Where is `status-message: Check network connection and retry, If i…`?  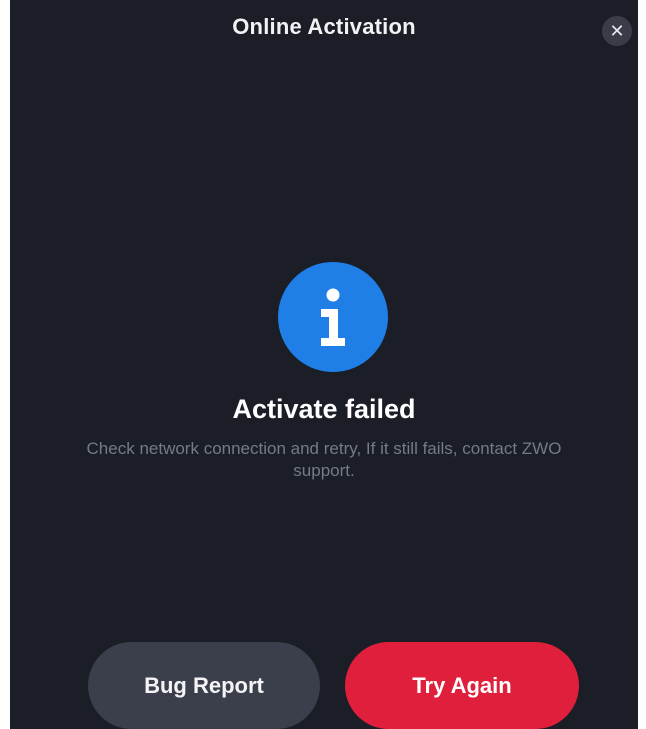 status-message: Check network connection and retry, If i… is located at coordinates (324, 459).